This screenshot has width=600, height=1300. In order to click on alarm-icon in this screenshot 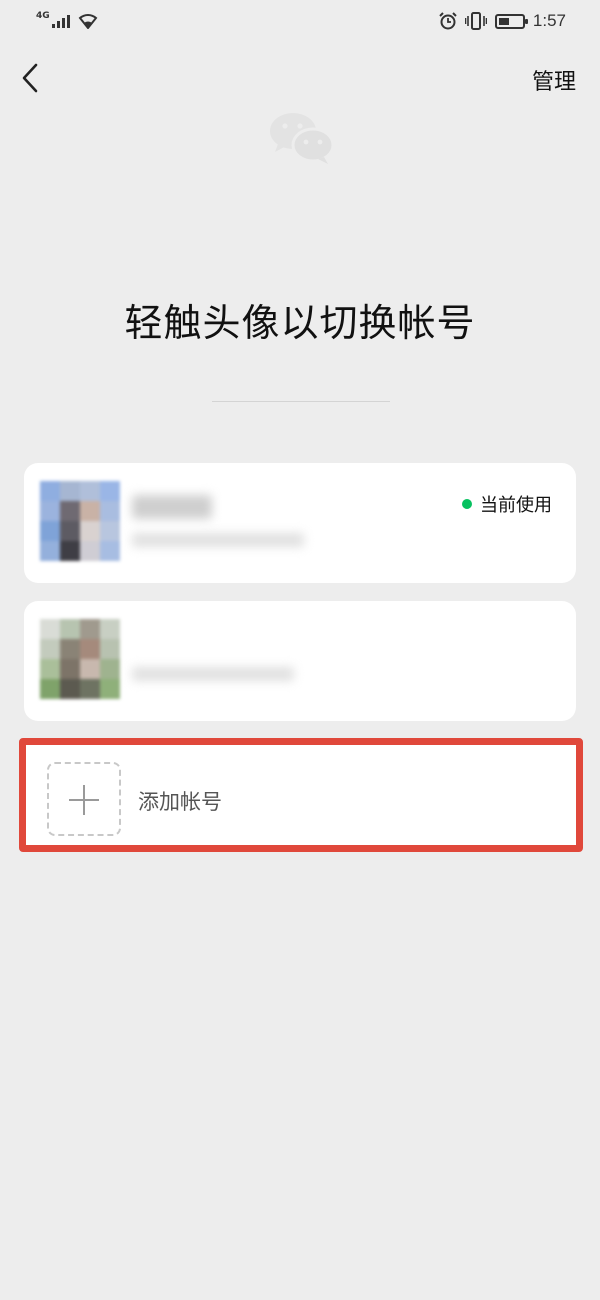, I will do `click(448, 21)`.